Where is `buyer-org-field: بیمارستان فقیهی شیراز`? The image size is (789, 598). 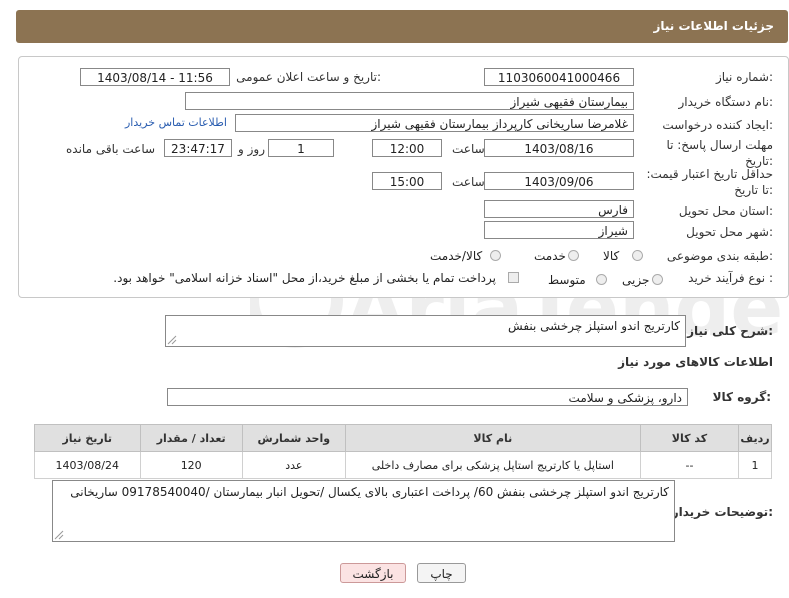
buyer-org-field: بیمارستان فقیهی شیراز is located at coordinates (409, 101).